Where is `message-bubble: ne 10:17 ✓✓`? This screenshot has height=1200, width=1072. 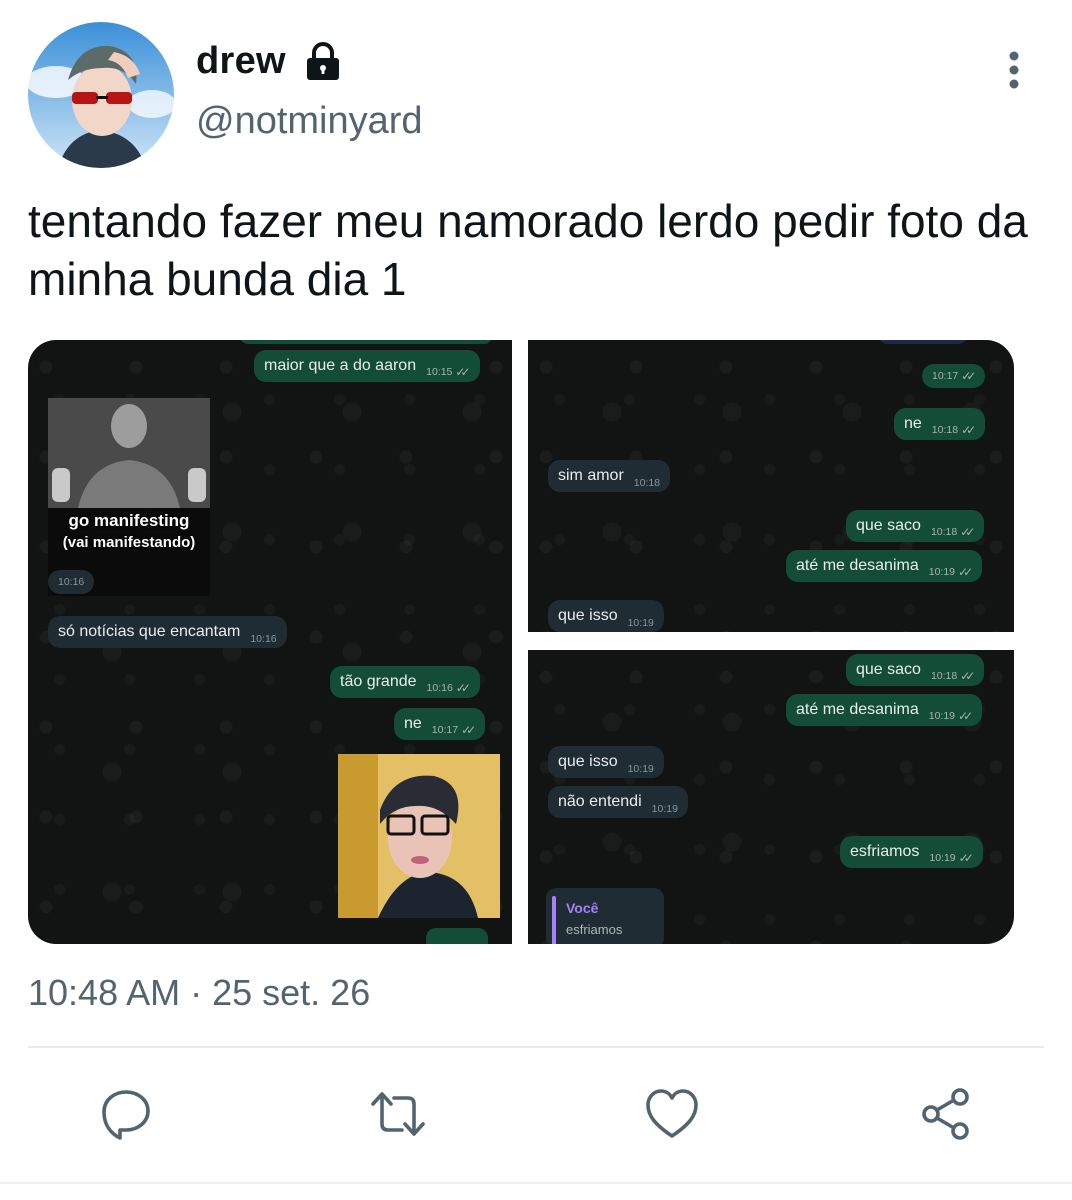 message-bubble: ne 10:17 ✓✓ is located at coordinates (440, 724).